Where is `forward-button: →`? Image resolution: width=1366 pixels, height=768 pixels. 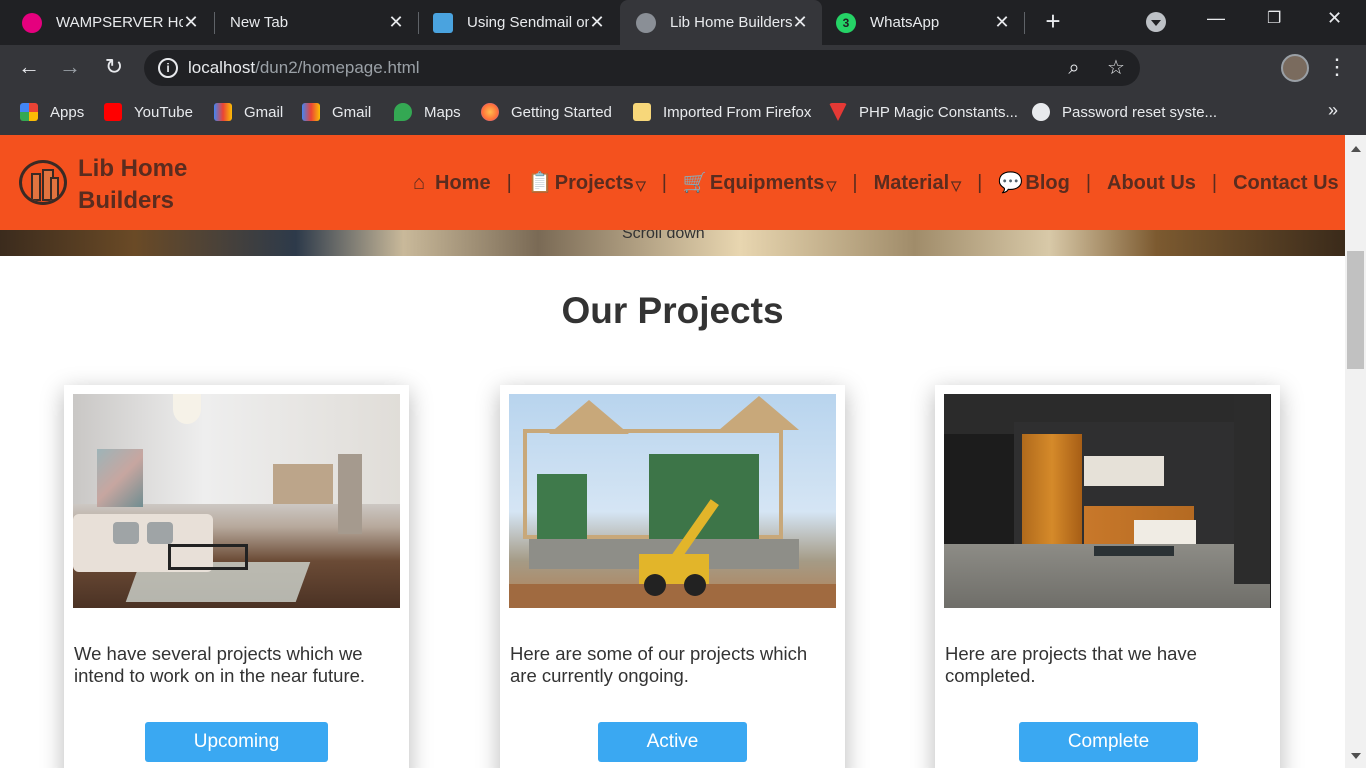
forward-button: → is located at coordinates (70, 68).